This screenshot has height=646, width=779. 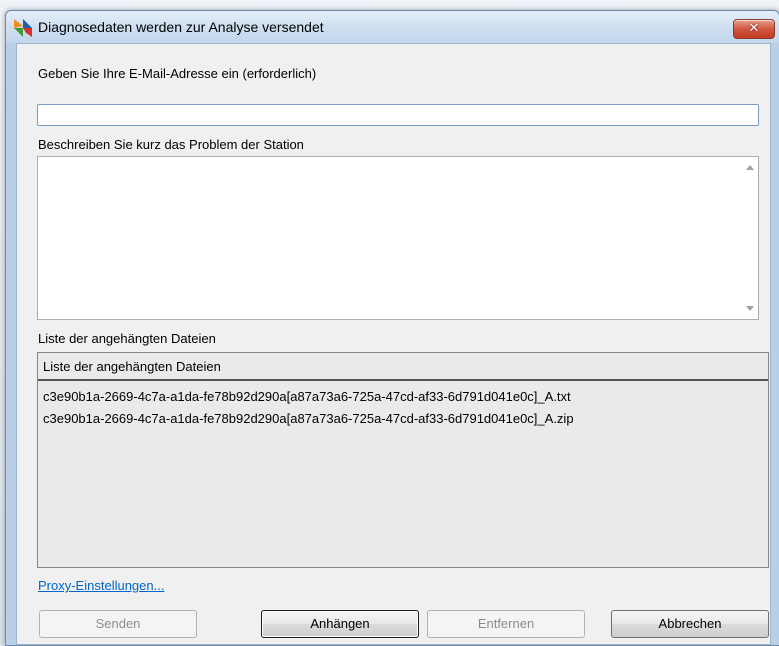 What do you see at coordinates (750, 167) in the screenshot?
I see `scroll-up-arrow-icon` at bounding box center [750, 167].